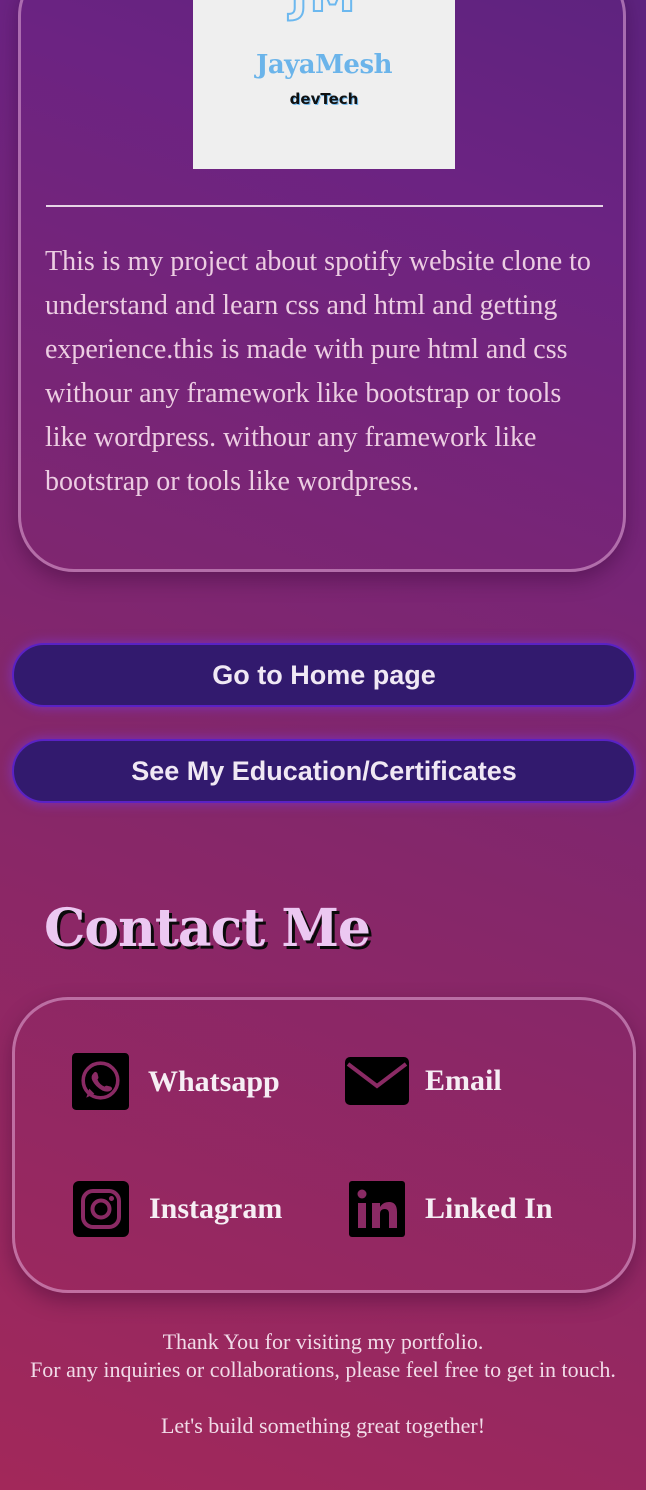  I want to click on card-divider, so click(324, 206).